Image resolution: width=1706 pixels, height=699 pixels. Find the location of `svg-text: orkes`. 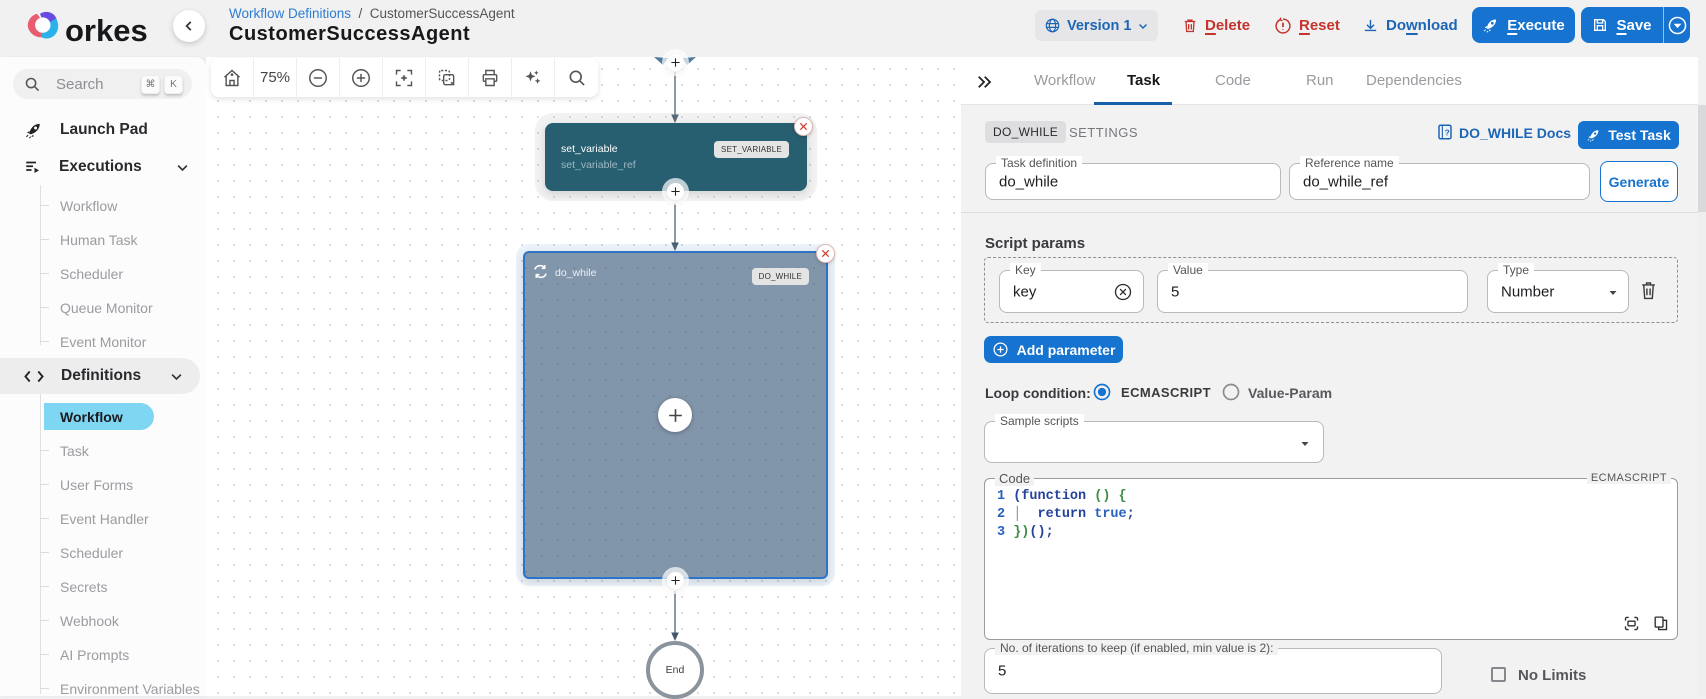

svg-text: orkes is located at coordinates (106, 30).